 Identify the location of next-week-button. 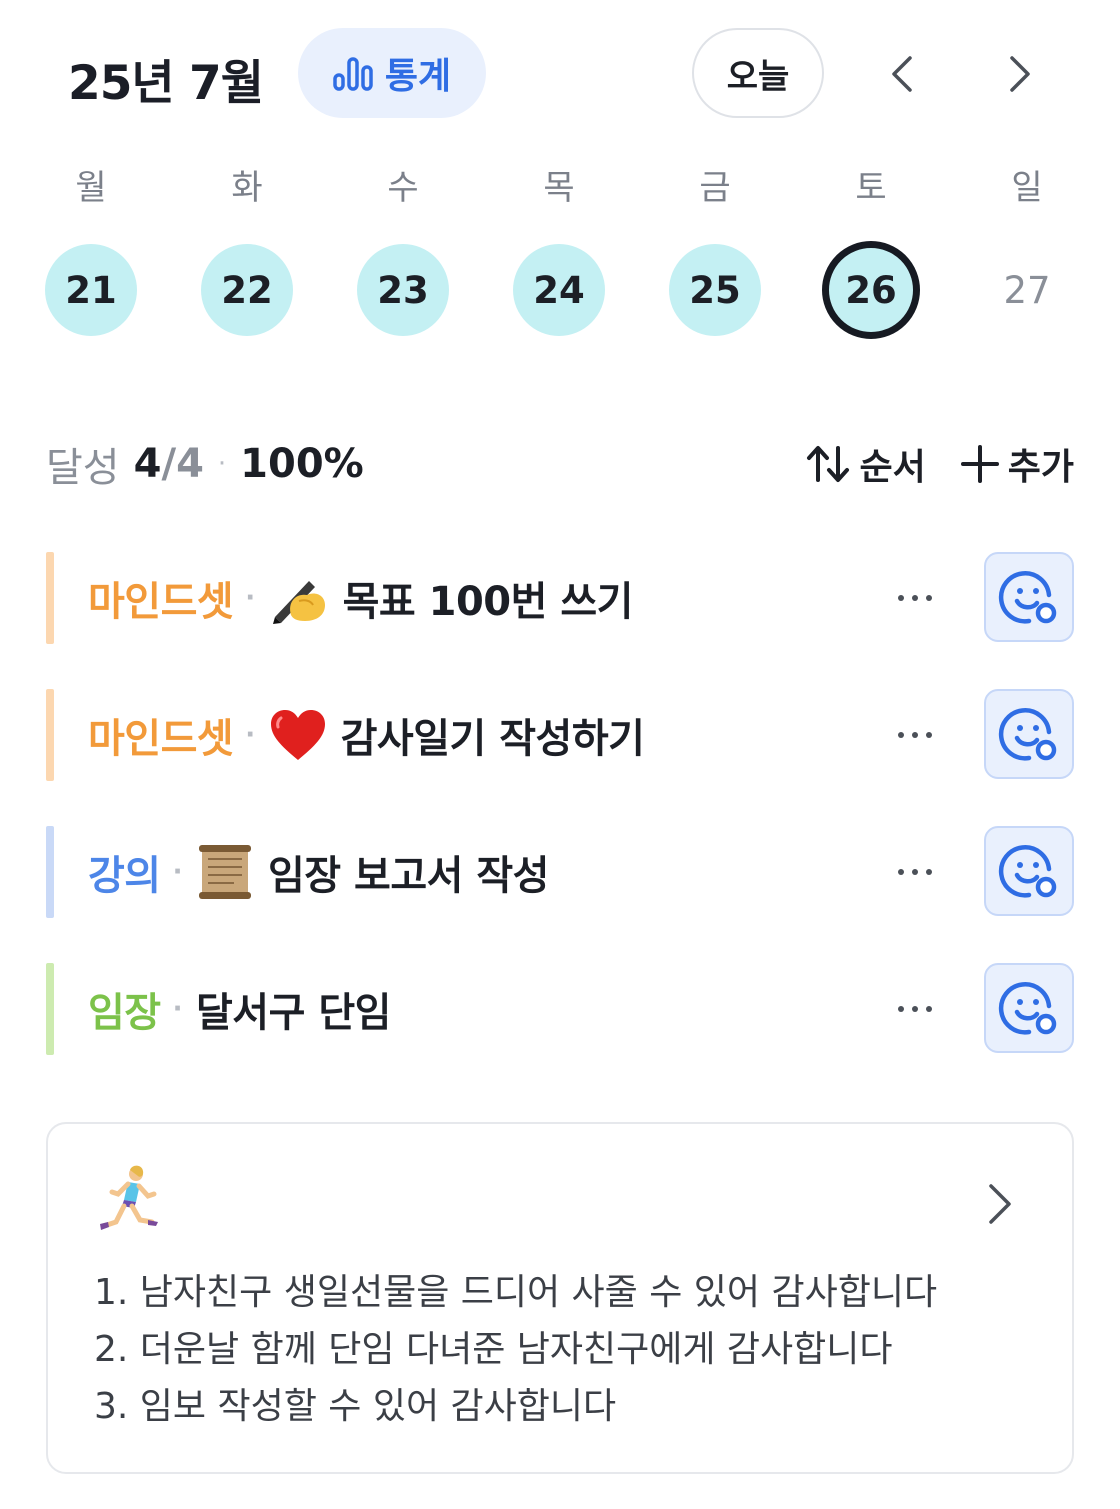
(1020, 74).